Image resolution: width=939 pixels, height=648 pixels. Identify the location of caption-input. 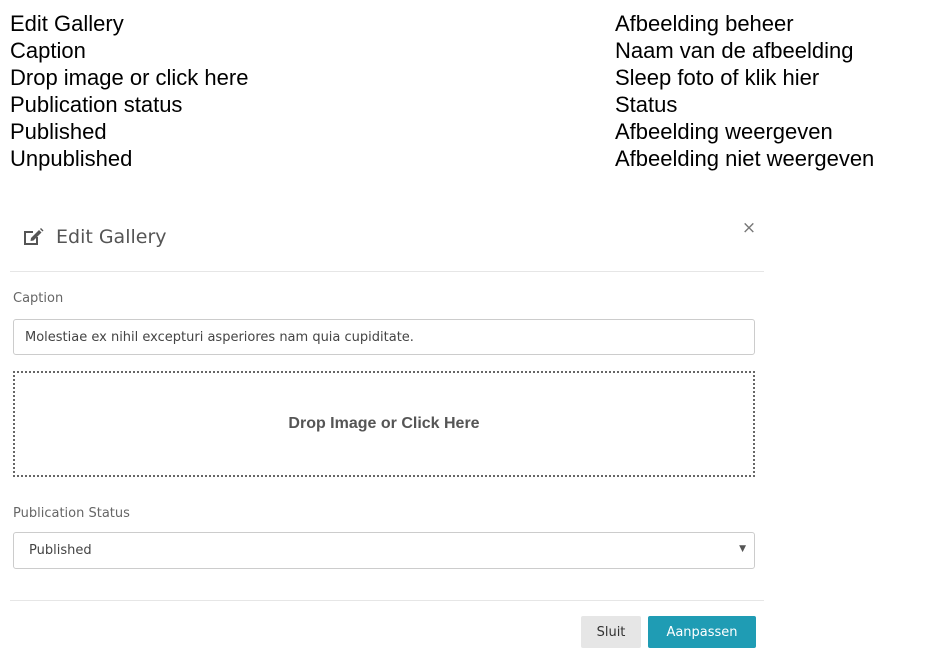
(384, 337).